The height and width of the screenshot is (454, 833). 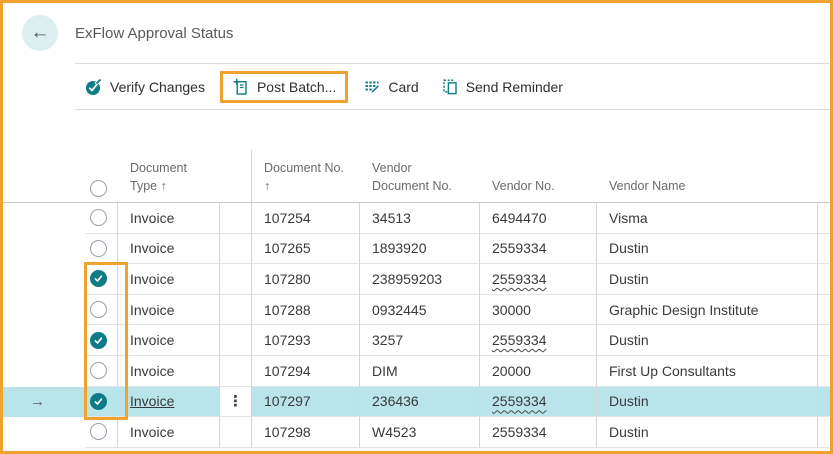 What do you see at coordinates (538, 218) in the screenshot?
I see `row-vendor-no-cell: 6494470` at bounding box center [538, 218].